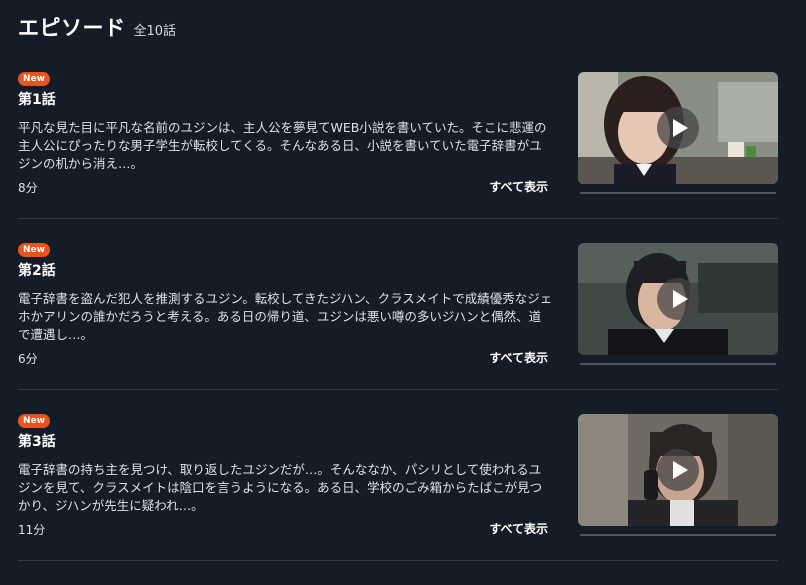 The image size is (806, 585). I want to click on episode-title: 第2話, so click(37, 270).